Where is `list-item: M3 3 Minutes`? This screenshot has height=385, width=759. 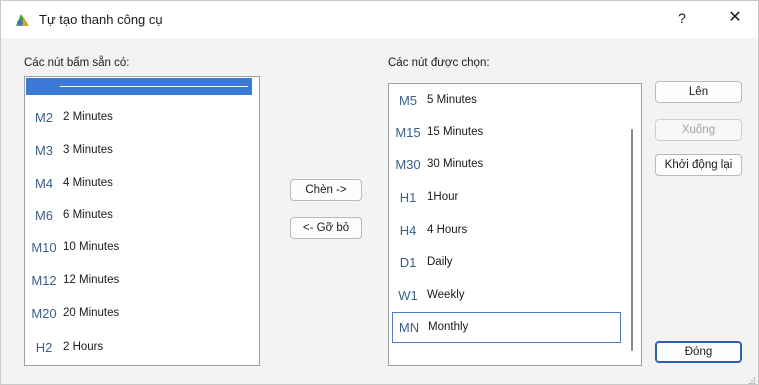 list-item: M3 3 Minutes is located at coordinates (140, 150).